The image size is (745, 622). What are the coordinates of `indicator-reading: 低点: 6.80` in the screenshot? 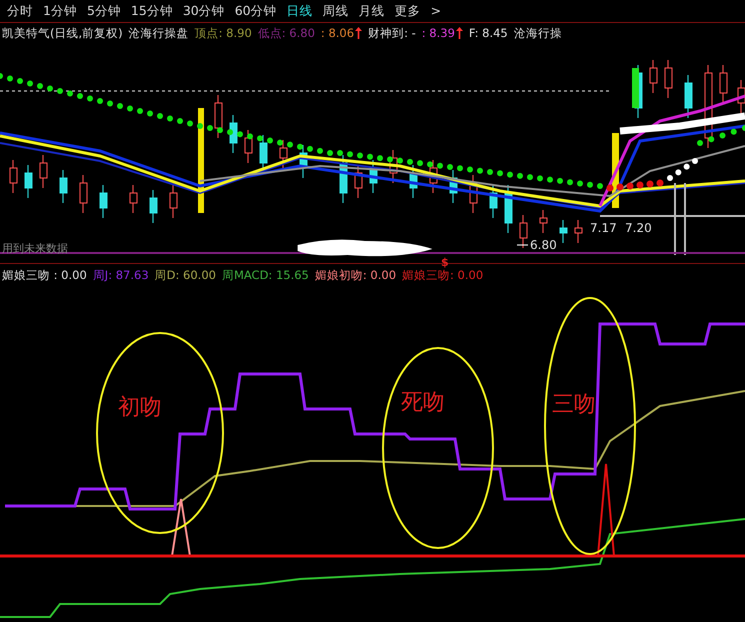 It's located at (286, 33).